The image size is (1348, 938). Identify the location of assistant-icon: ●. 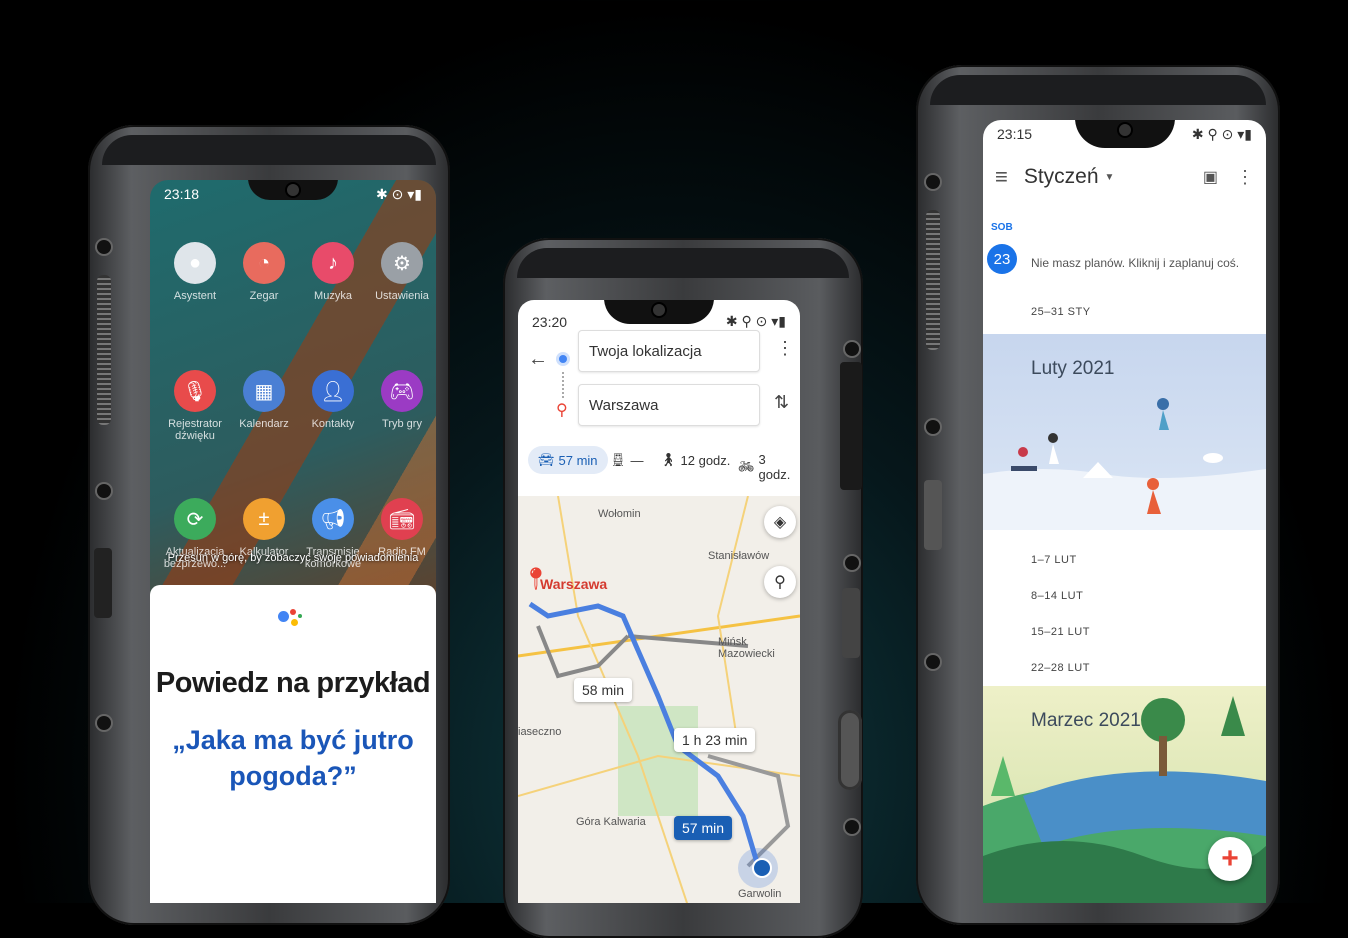
(195, 263).